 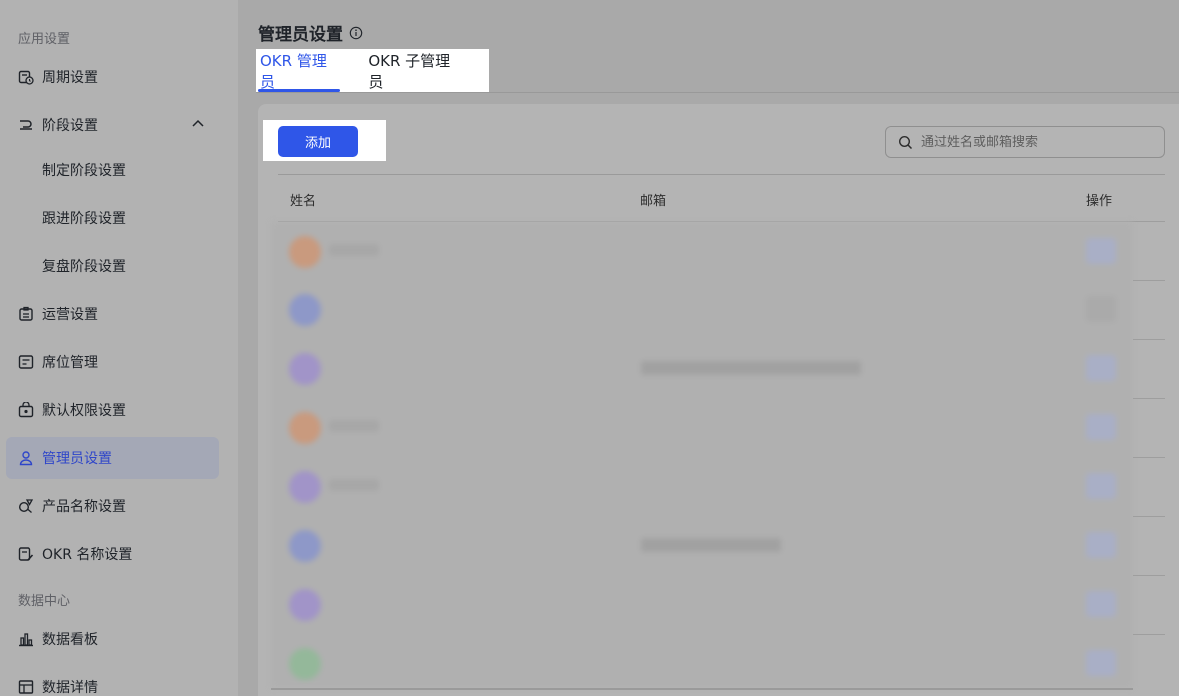 What do you see at coordinates (1031, 142) in the screenshot?
I see `search-input` at bounding box center [1031, 142].